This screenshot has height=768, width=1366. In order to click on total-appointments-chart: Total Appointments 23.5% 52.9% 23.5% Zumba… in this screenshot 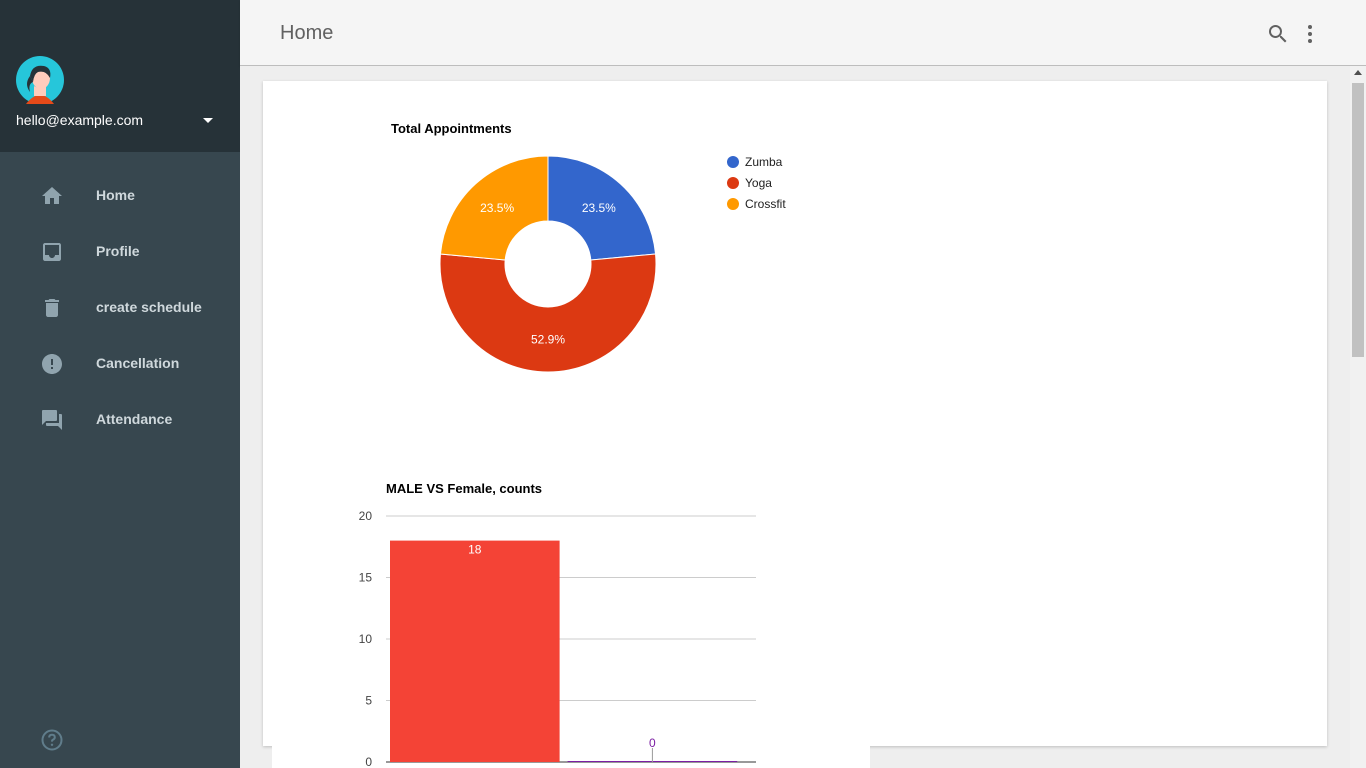, I will do `click(588, 247)`.